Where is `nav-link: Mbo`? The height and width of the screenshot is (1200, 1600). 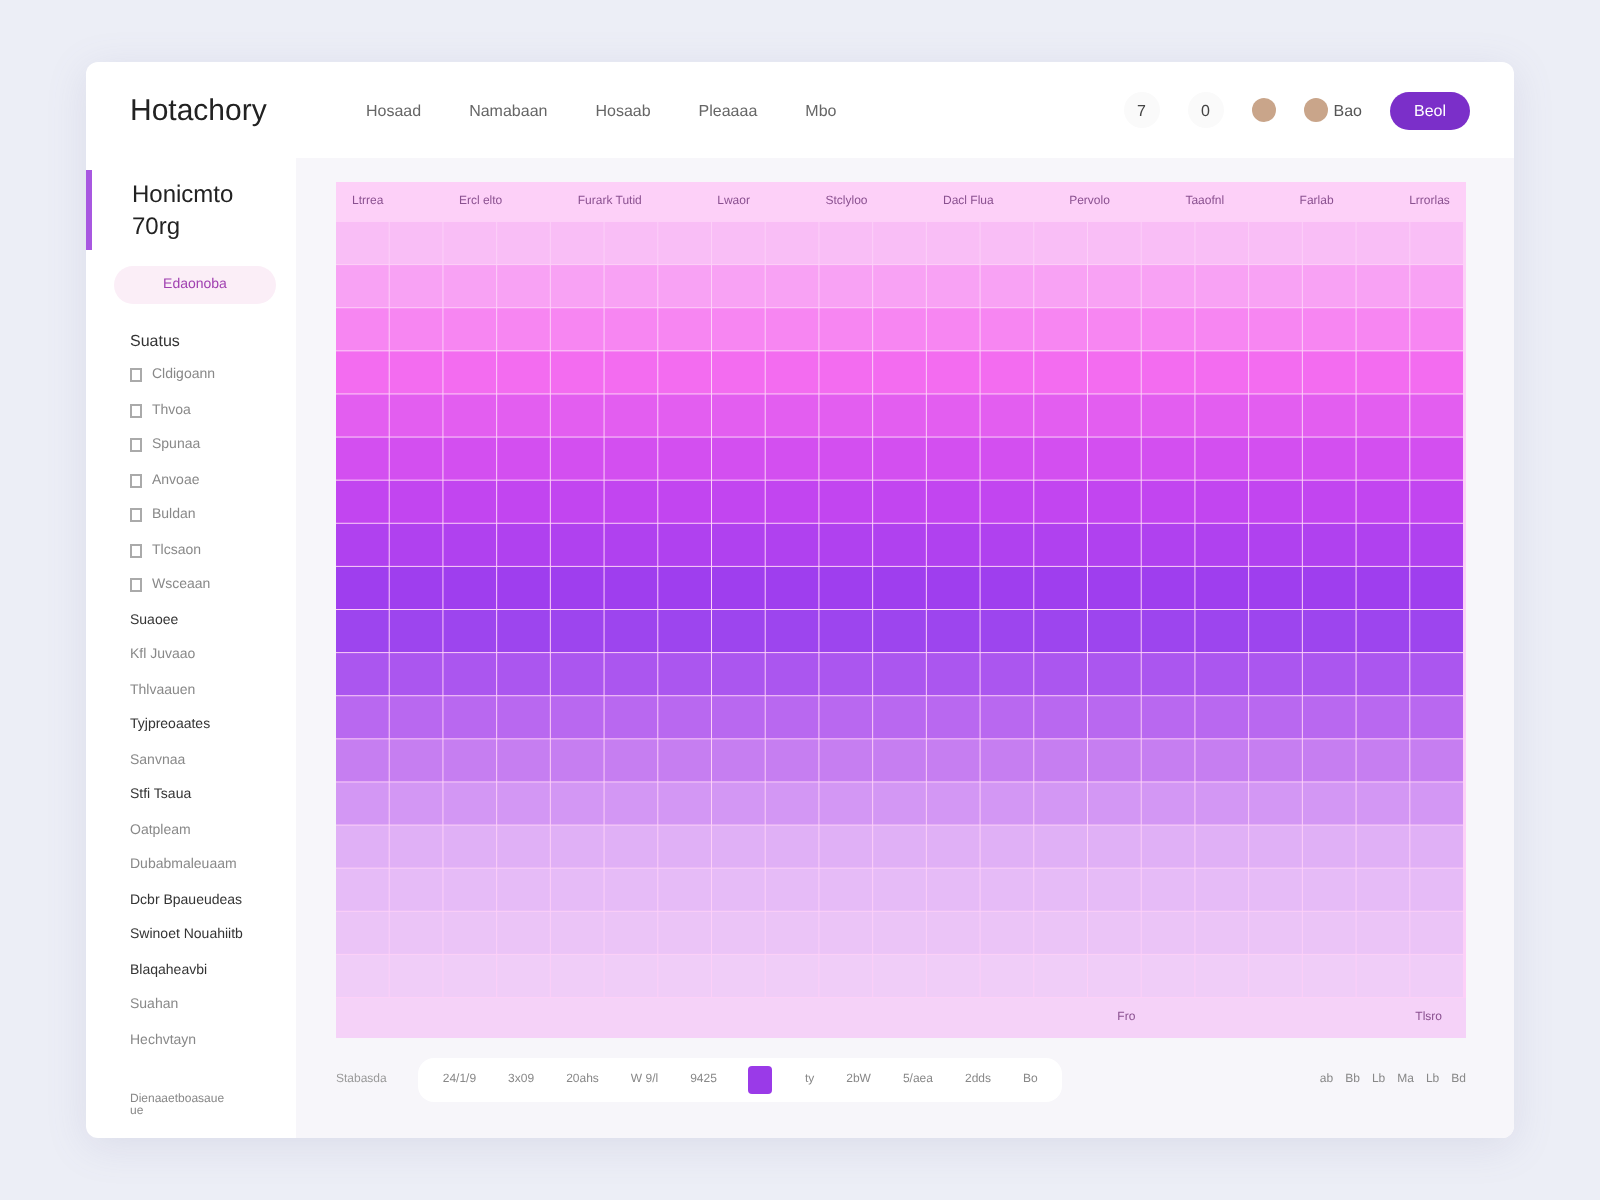 nav-link: Mbo is located at coordinates (821, 110).